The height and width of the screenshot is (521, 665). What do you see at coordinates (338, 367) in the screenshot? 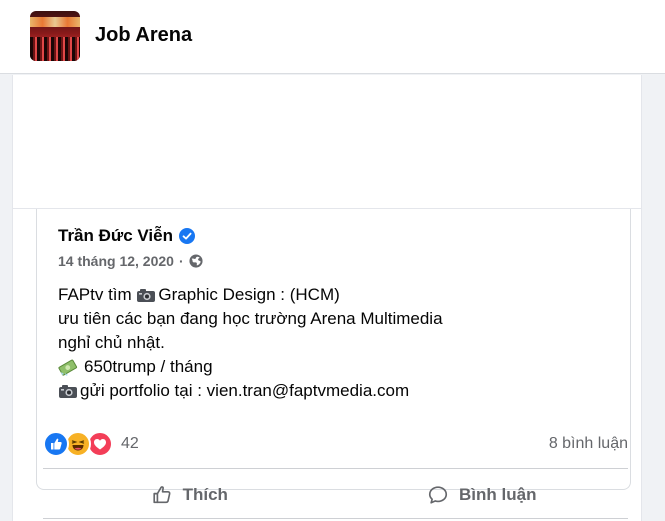
I see `post-line-4: 650trump / tháng` at bounding box center [338, 367].